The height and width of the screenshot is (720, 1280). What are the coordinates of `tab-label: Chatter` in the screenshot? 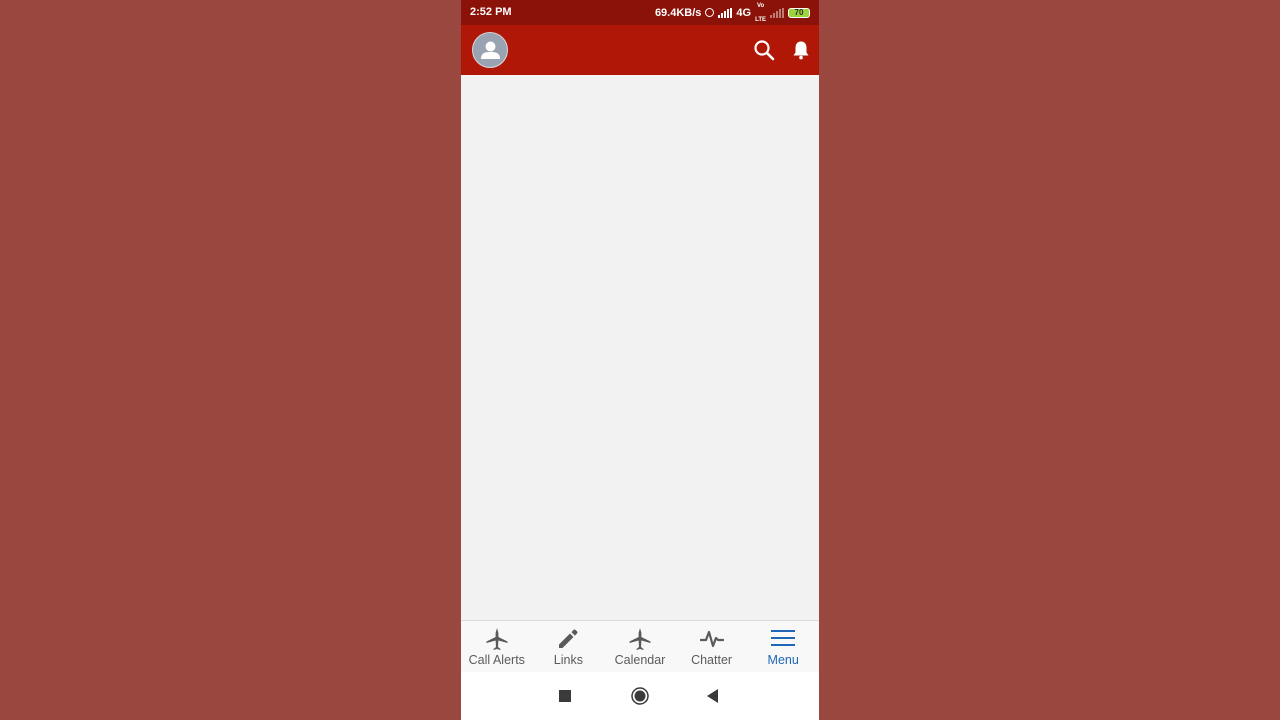 It's located at (712, 660).